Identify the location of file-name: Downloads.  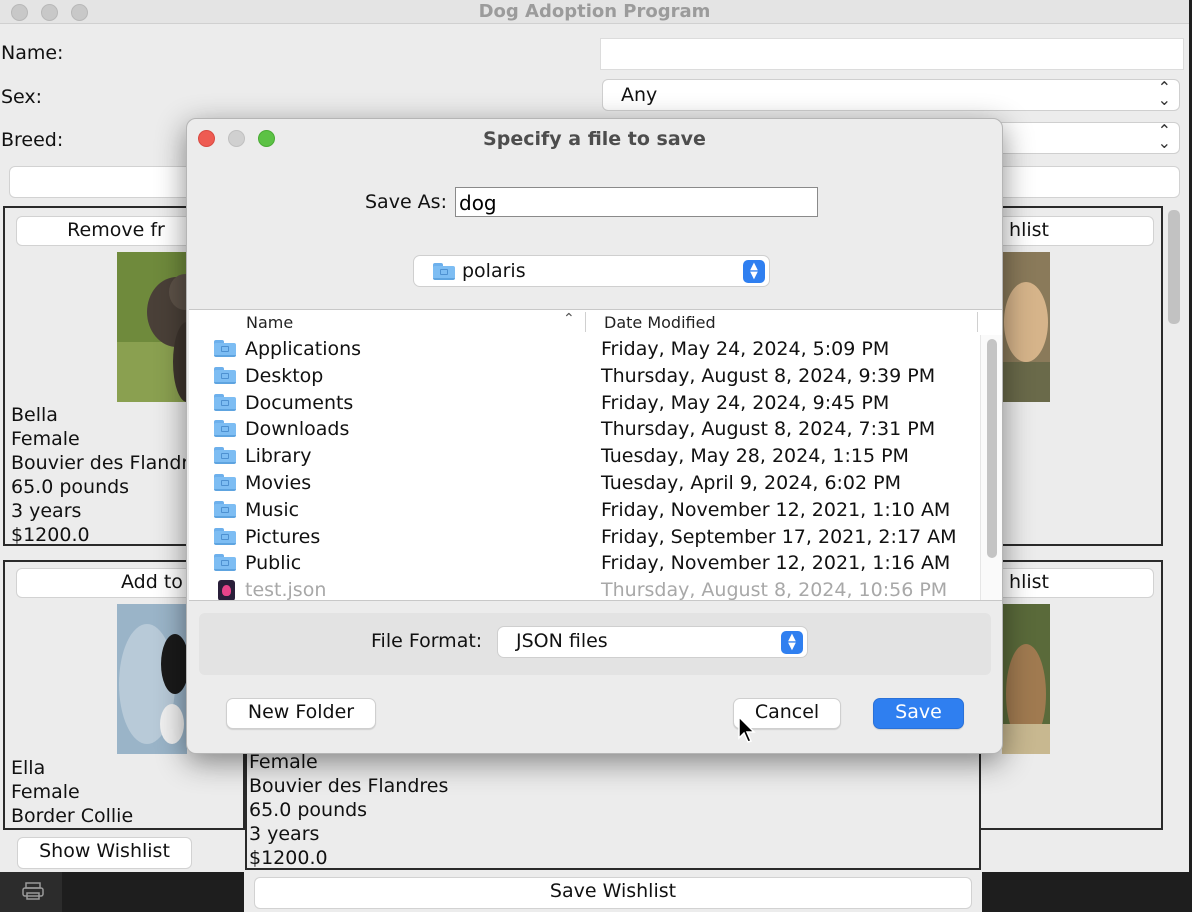
(297, 429).